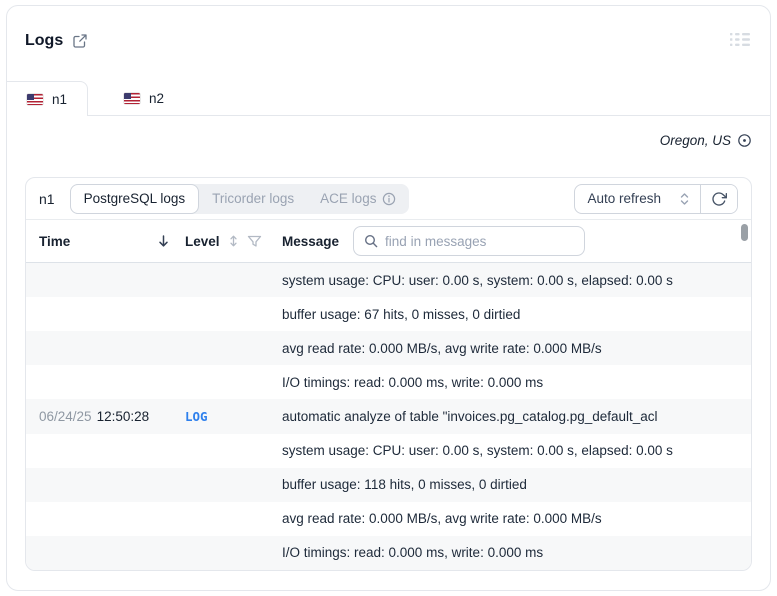  What do you see at coordinates (163, 241) in the screenshot?
I see `sort-desc-icon` at bounding box center [163, 241].